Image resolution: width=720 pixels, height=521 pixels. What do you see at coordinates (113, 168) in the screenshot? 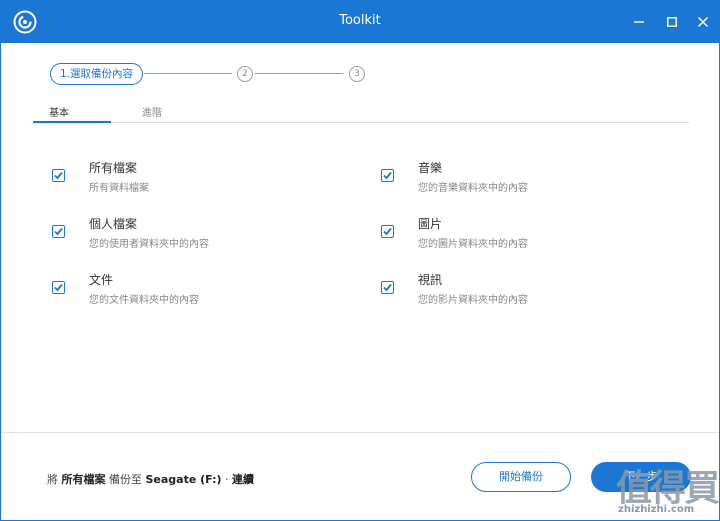
I see `option-title: 所有檔案` at bounding box center [113, 168].